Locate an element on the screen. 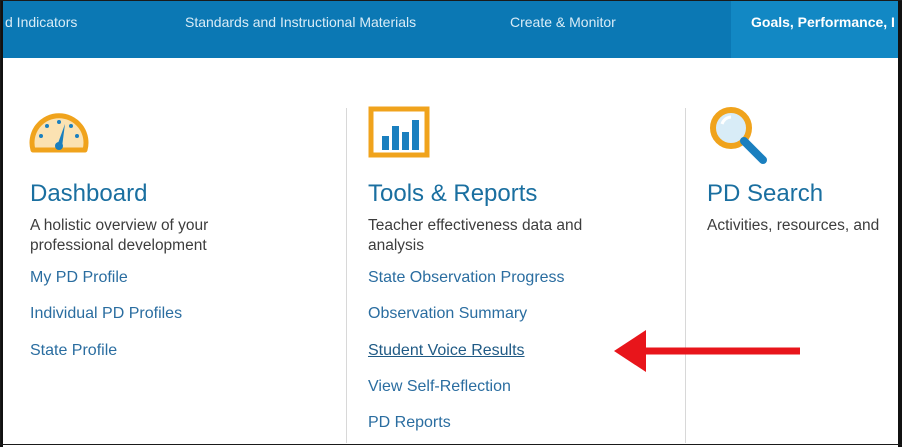  link-view-self-reflection: View Self-Reflection is located at coordinates (439, 387).